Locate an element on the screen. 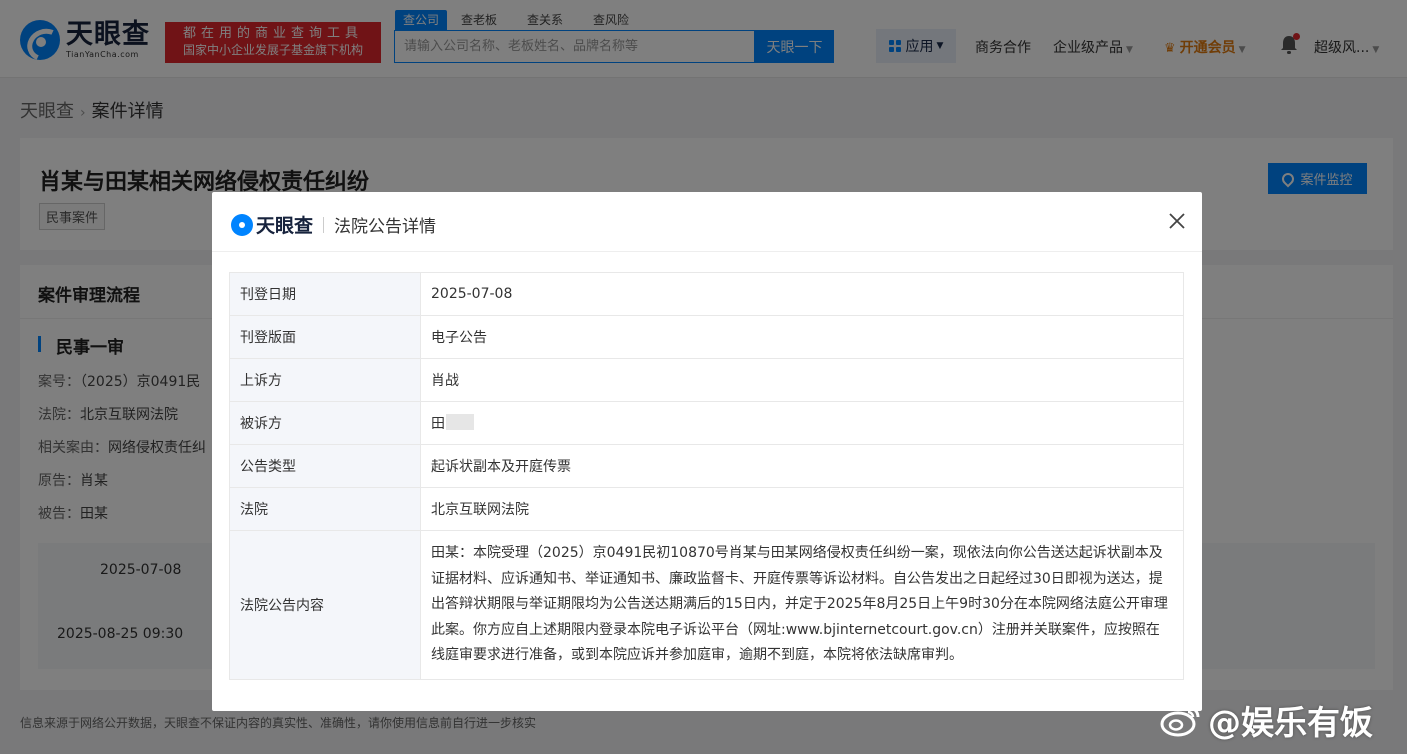 The image size is (1407, 754). row-key: 法院公告内容 is located at coordinates (325, 605).